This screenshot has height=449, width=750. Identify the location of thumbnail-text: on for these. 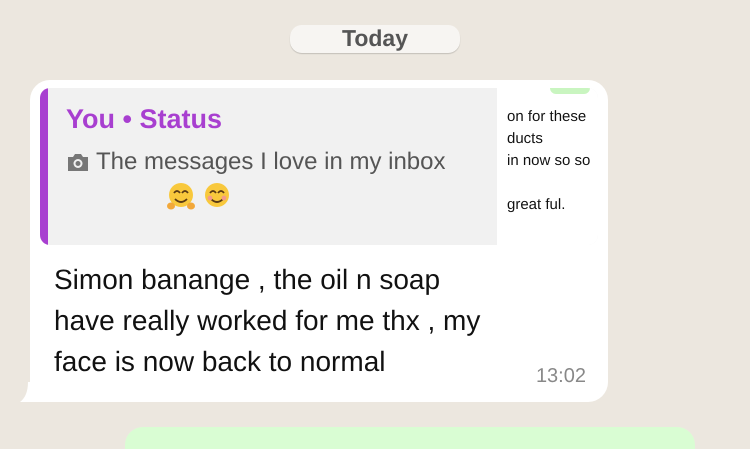
(547, 116).